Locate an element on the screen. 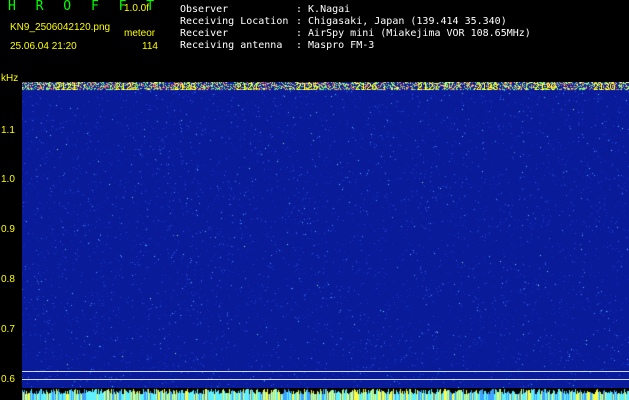  y-tick-label: 0.6 is located at coordinates (8, 379).